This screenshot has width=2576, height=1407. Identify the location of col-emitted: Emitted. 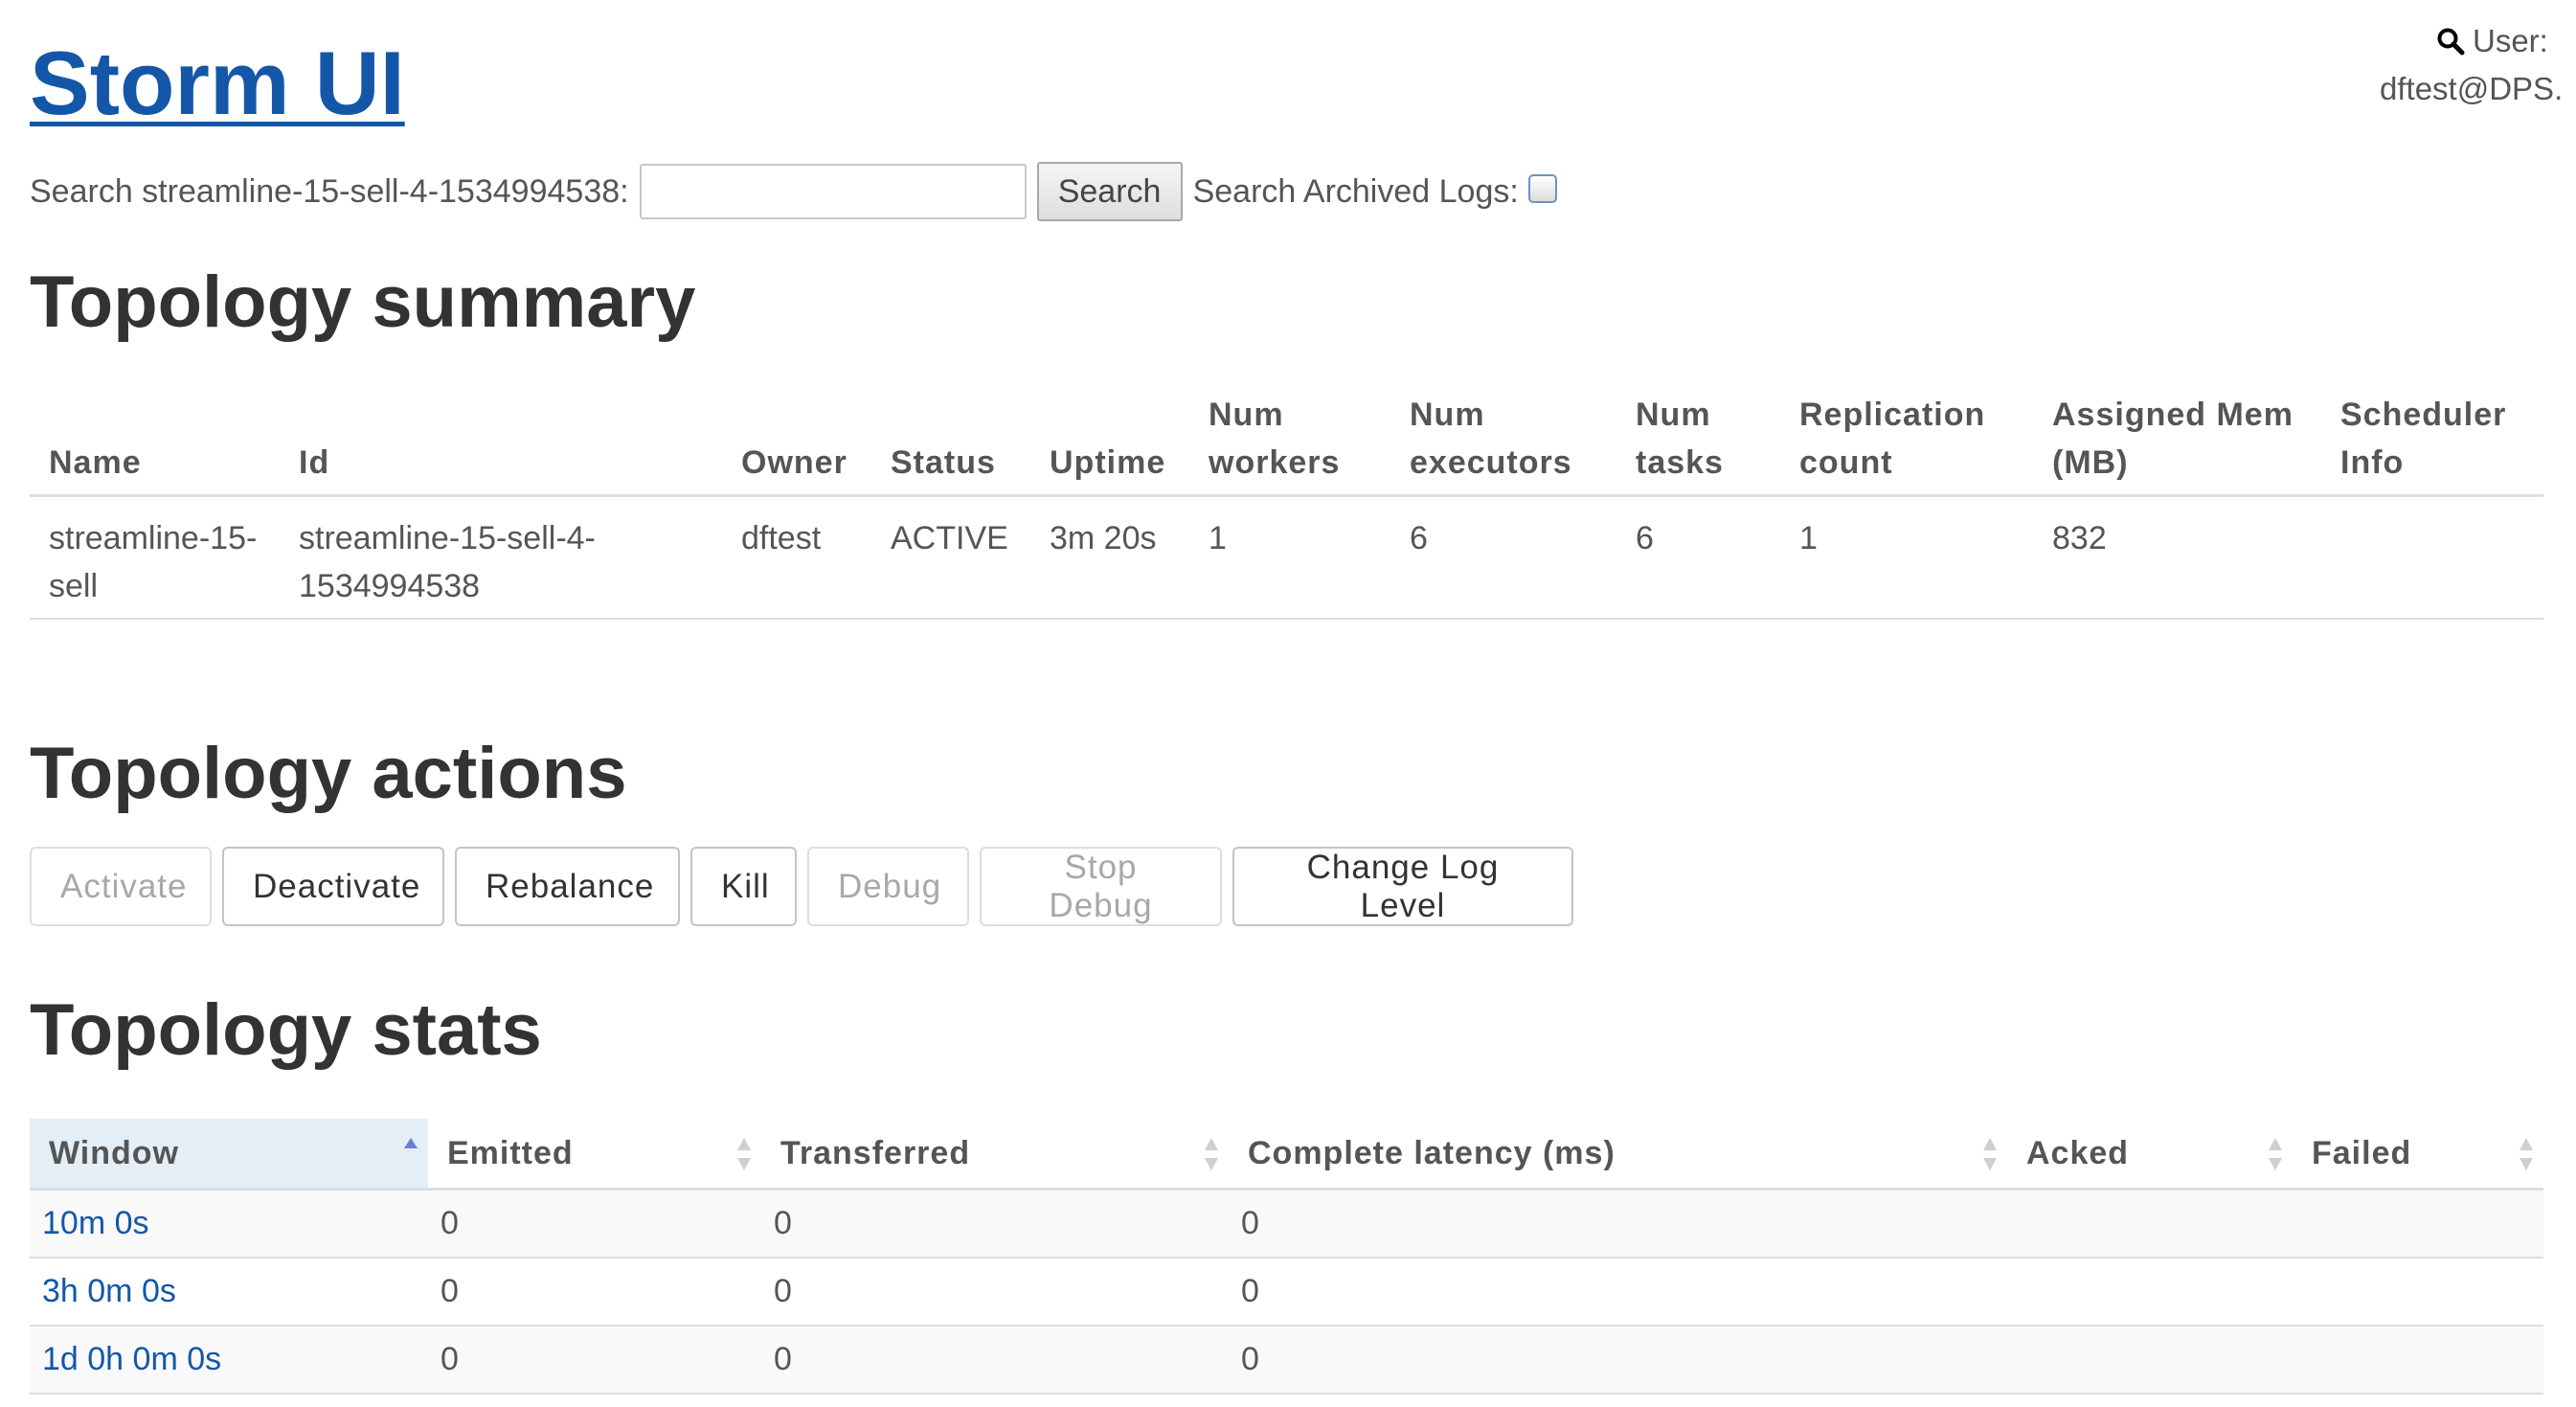
(594, 1155).